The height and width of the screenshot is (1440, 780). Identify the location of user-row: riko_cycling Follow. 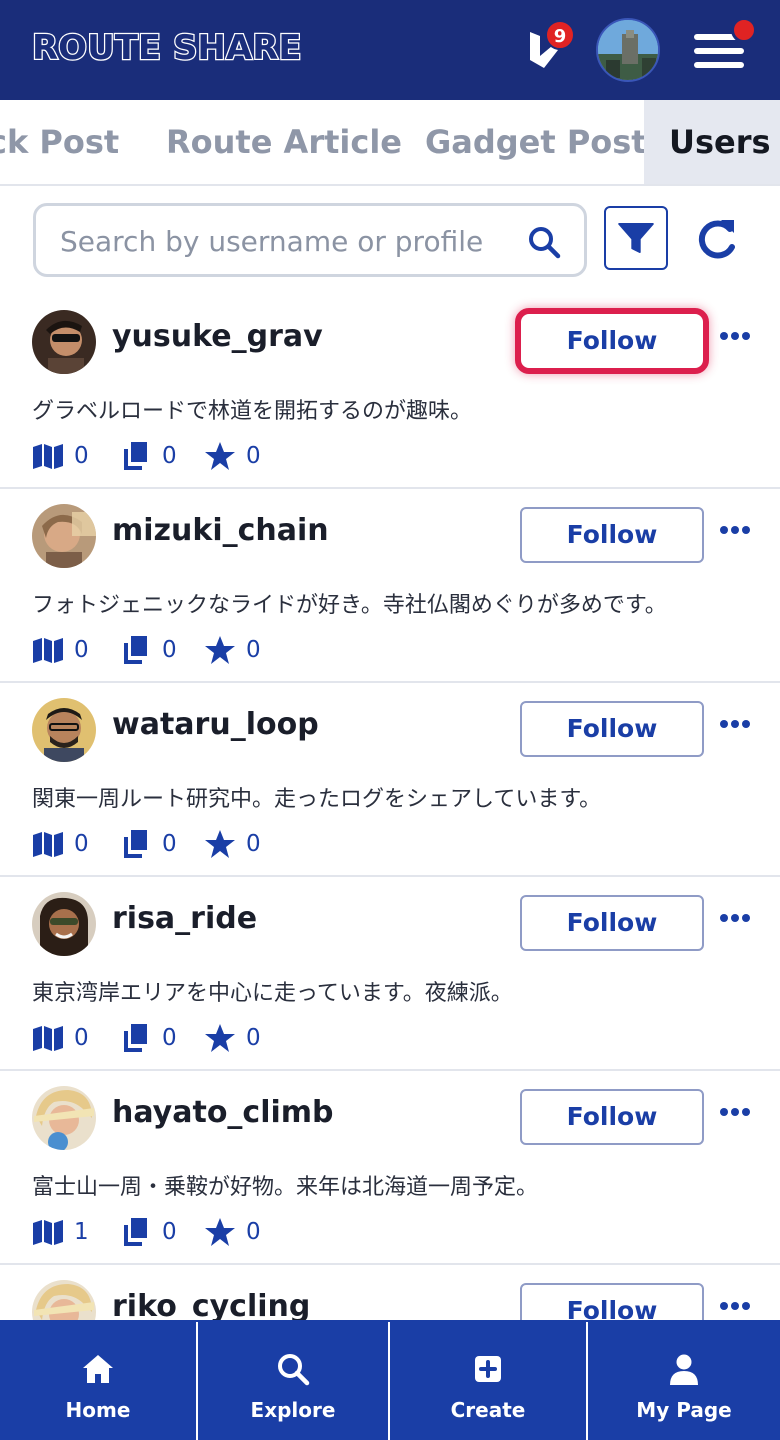
(390, 1292).